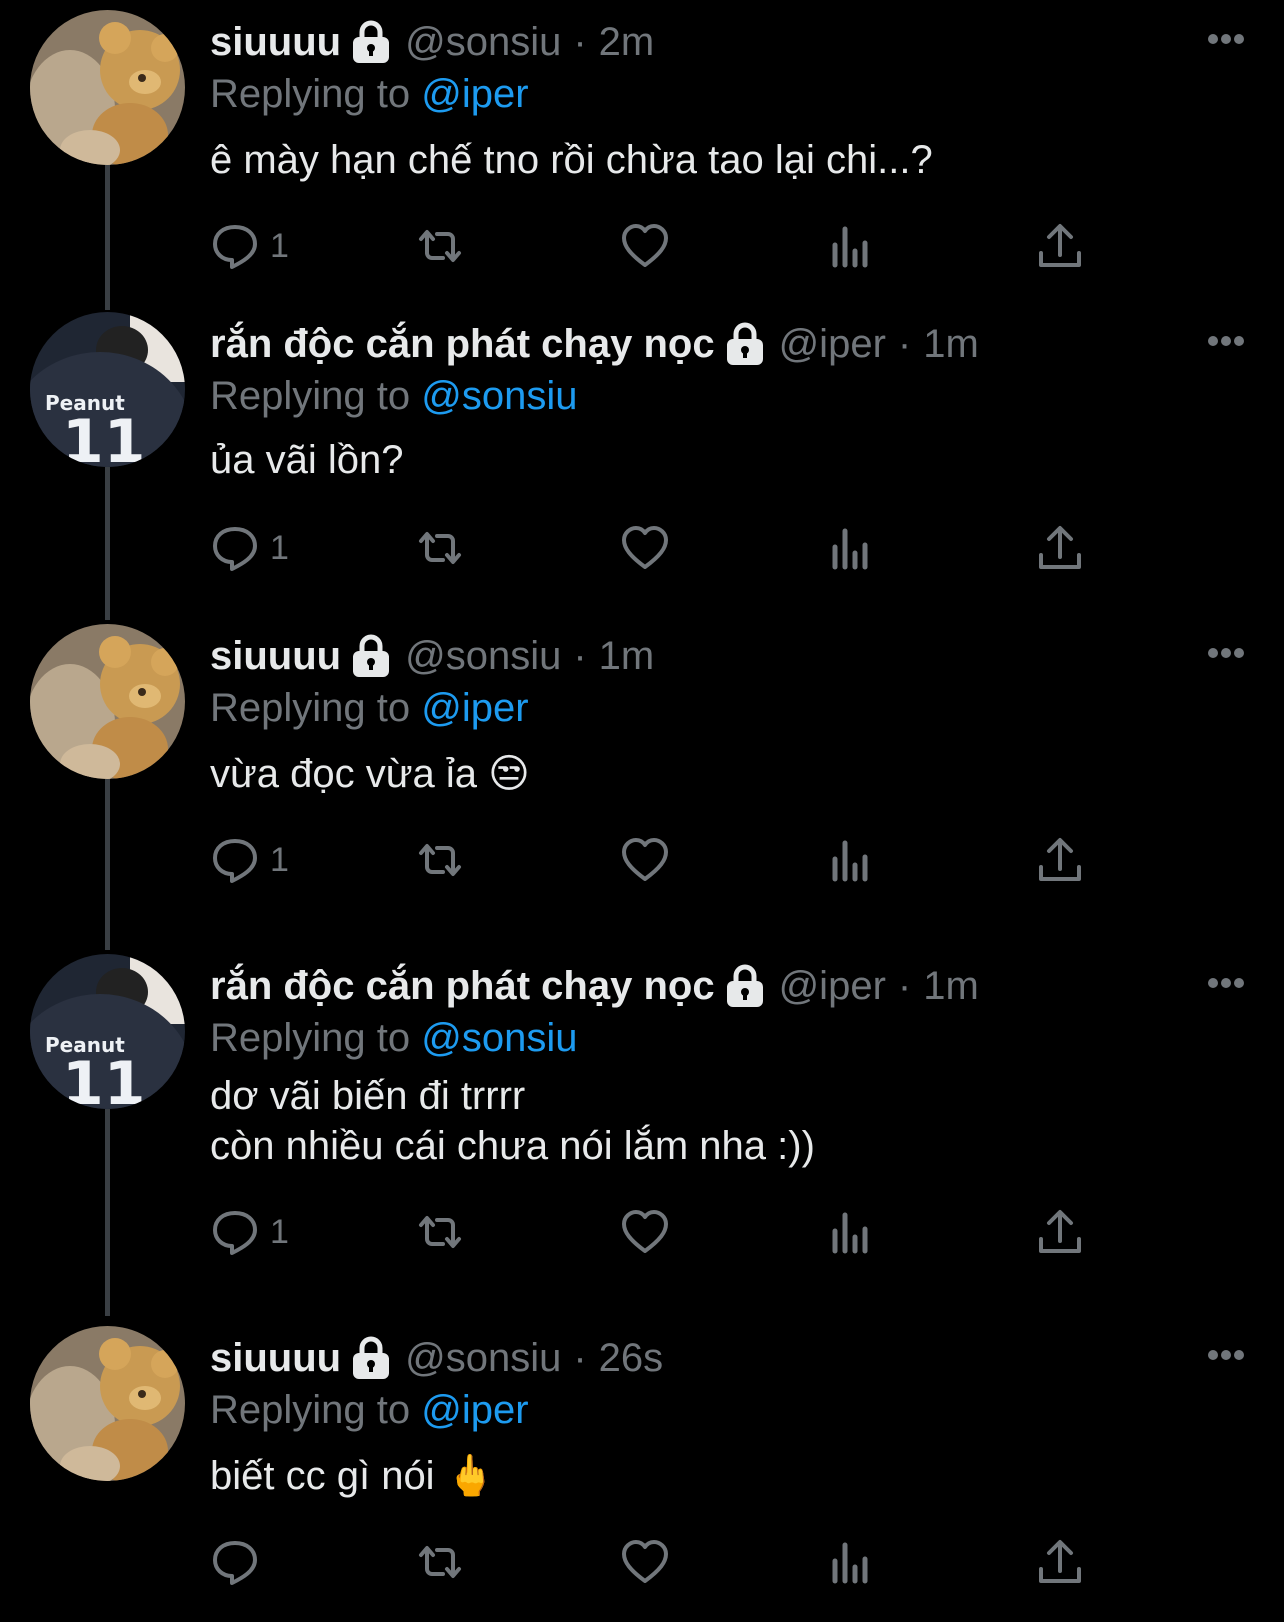 The image size is (1284, 1622). I want to click on tweet-text: biết cc gì nói 🖕, so click(353, 1476).